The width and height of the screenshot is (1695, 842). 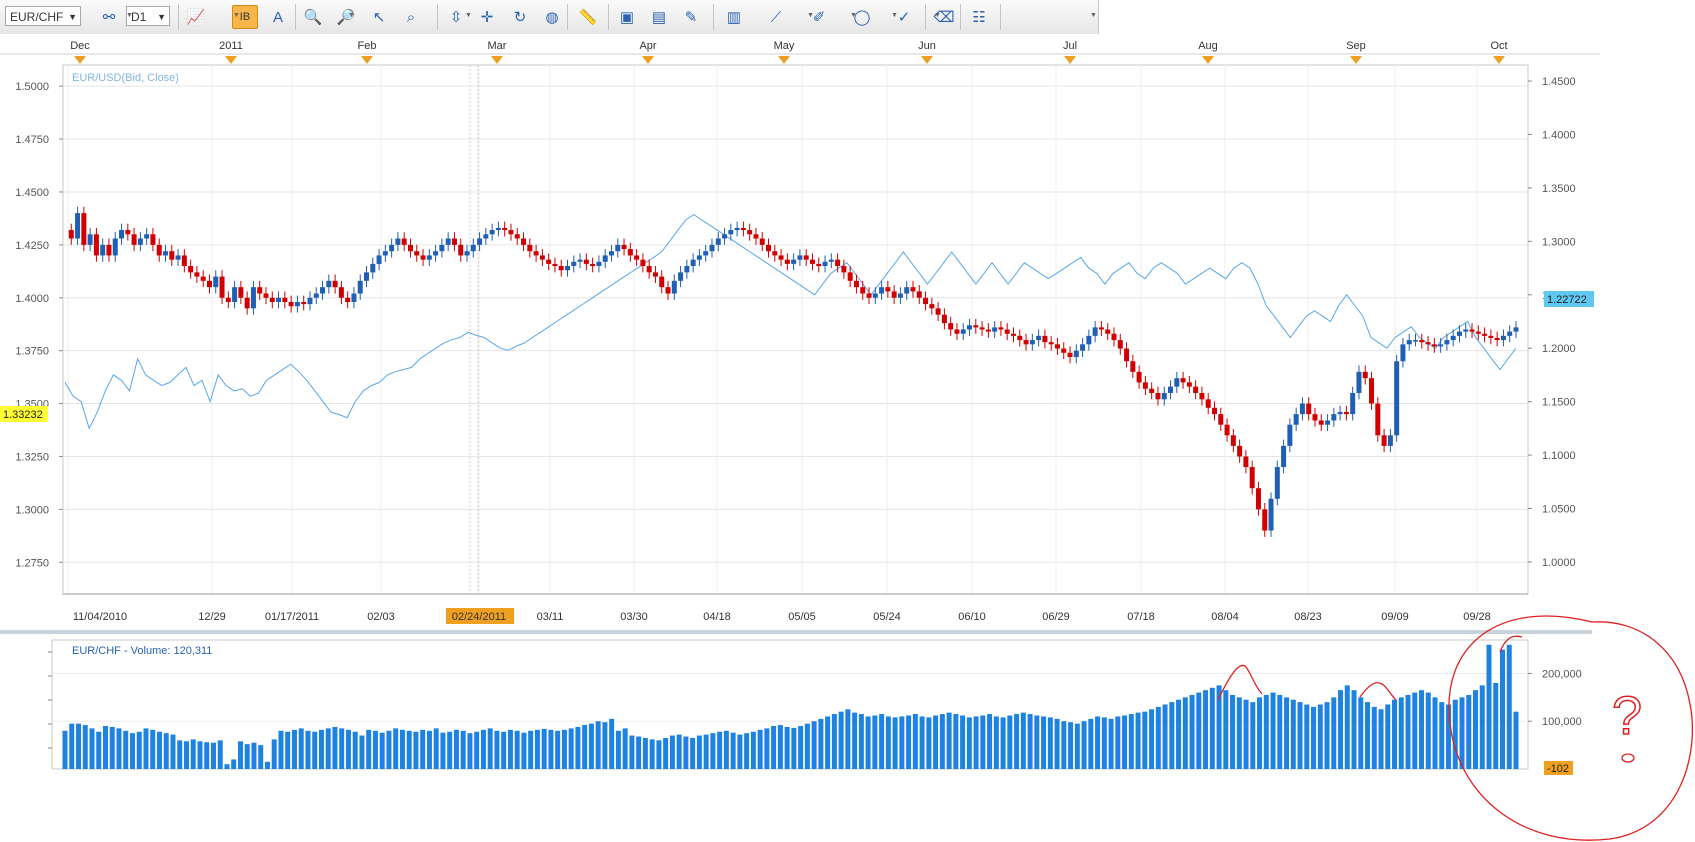 I want to click on fan-button: ⟋, so click(x=776, y=17).